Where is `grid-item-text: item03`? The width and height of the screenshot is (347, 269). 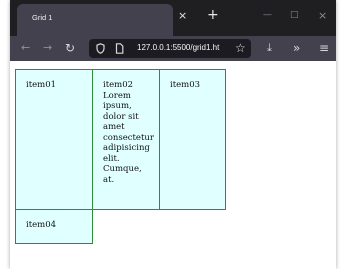 grid-item-text: item03 is located at coordinates (185, 85).